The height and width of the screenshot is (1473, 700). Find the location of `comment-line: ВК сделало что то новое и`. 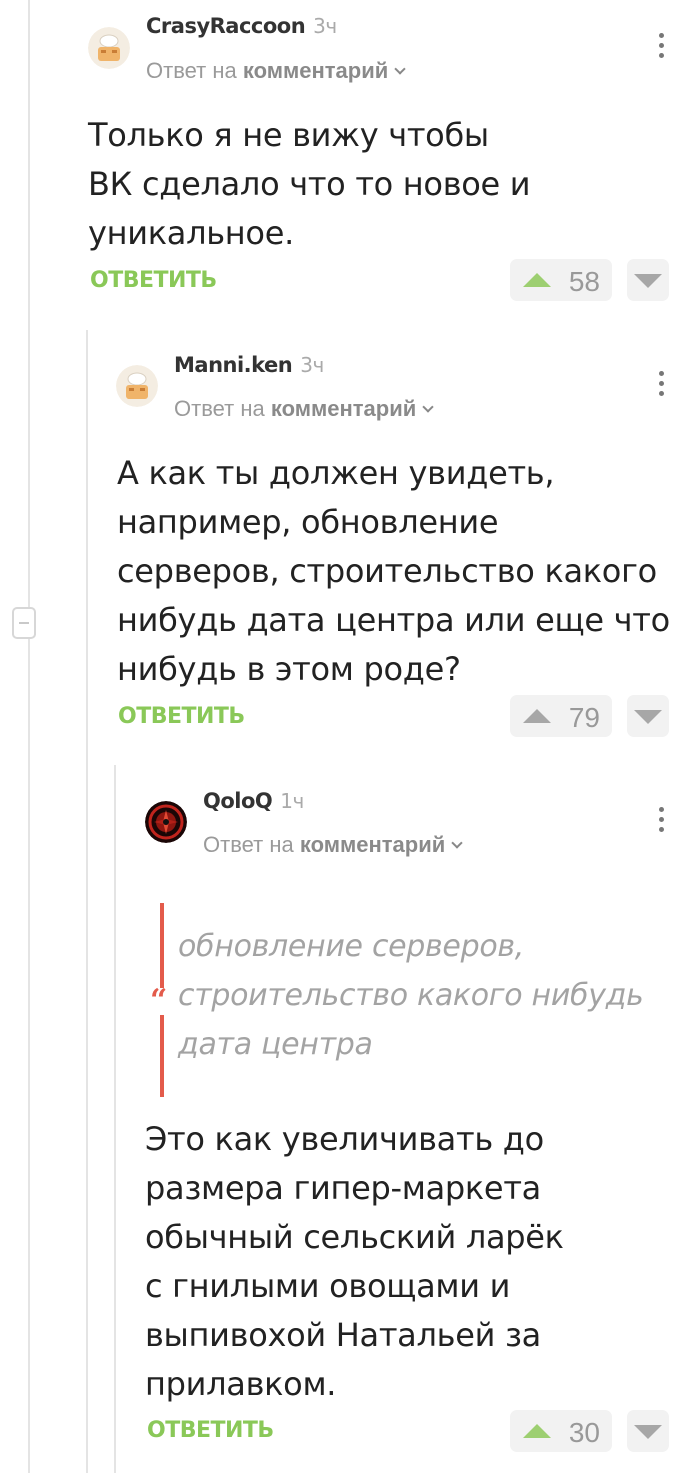

comment-line: ВК сделало что то новое и is located at coordinates (309, 184).